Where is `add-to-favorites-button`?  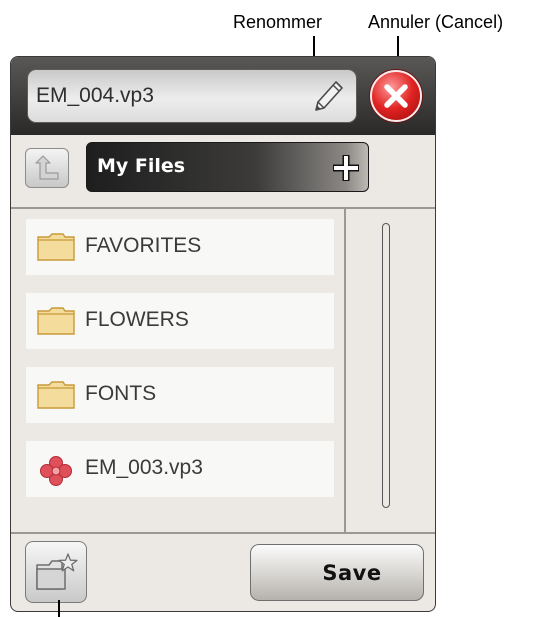 add-to-favorites-button is located at coordinates (56, 572).